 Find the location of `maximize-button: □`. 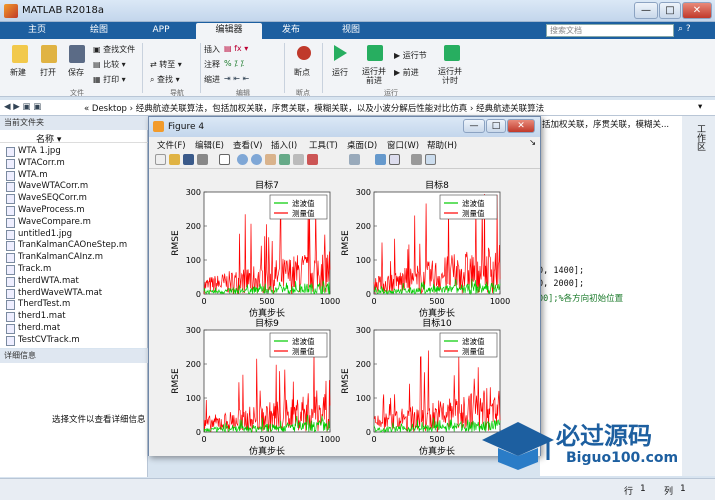

maximize-button: □ is located at coordinates (670, 10).